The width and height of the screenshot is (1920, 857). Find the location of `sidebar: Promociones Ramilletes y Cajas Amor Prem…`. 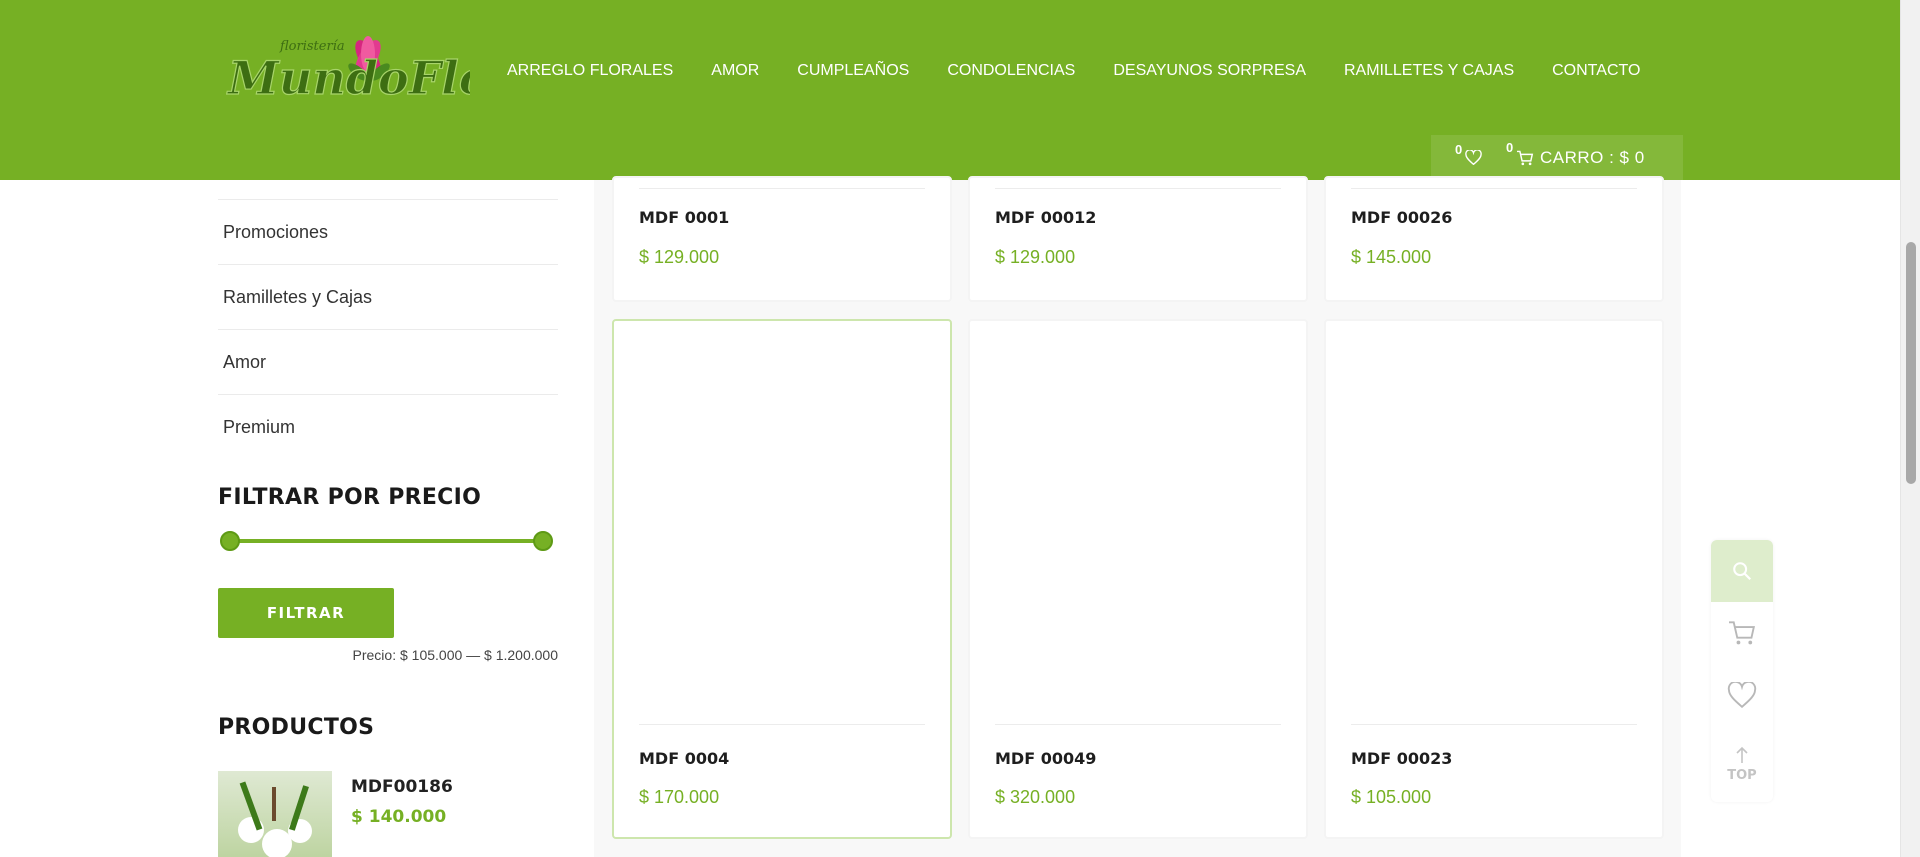

sidebar: Promociones Ramilletes y Cajas Amor Prem… is located at coordinates (388, 518).